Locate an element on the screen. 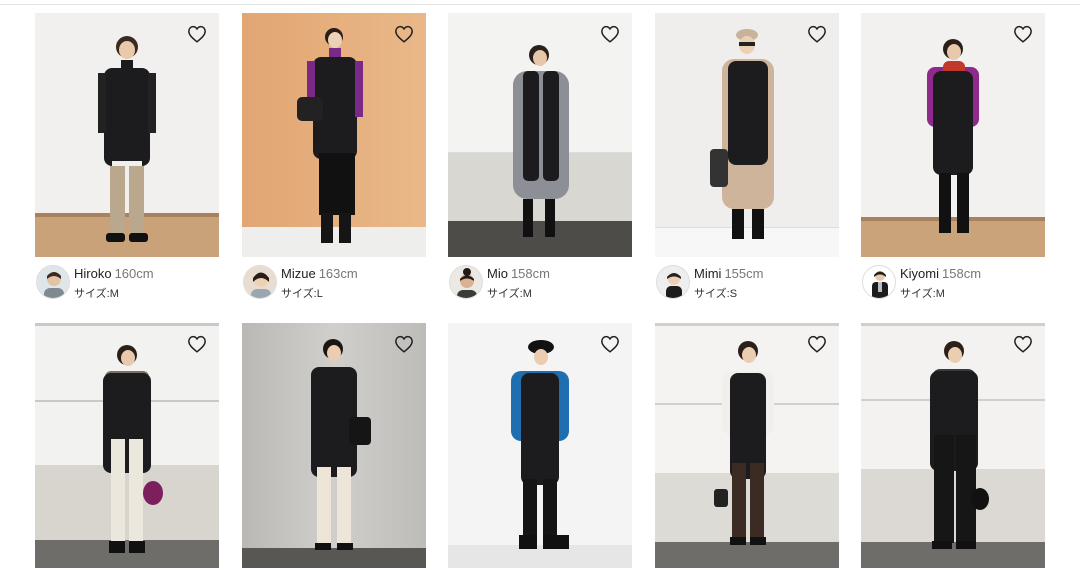 Image resolution: width=1080 pixels, height=570 pixels. staff-info: Mio 158cm サイズ:M is located at coordinates (540, 283).